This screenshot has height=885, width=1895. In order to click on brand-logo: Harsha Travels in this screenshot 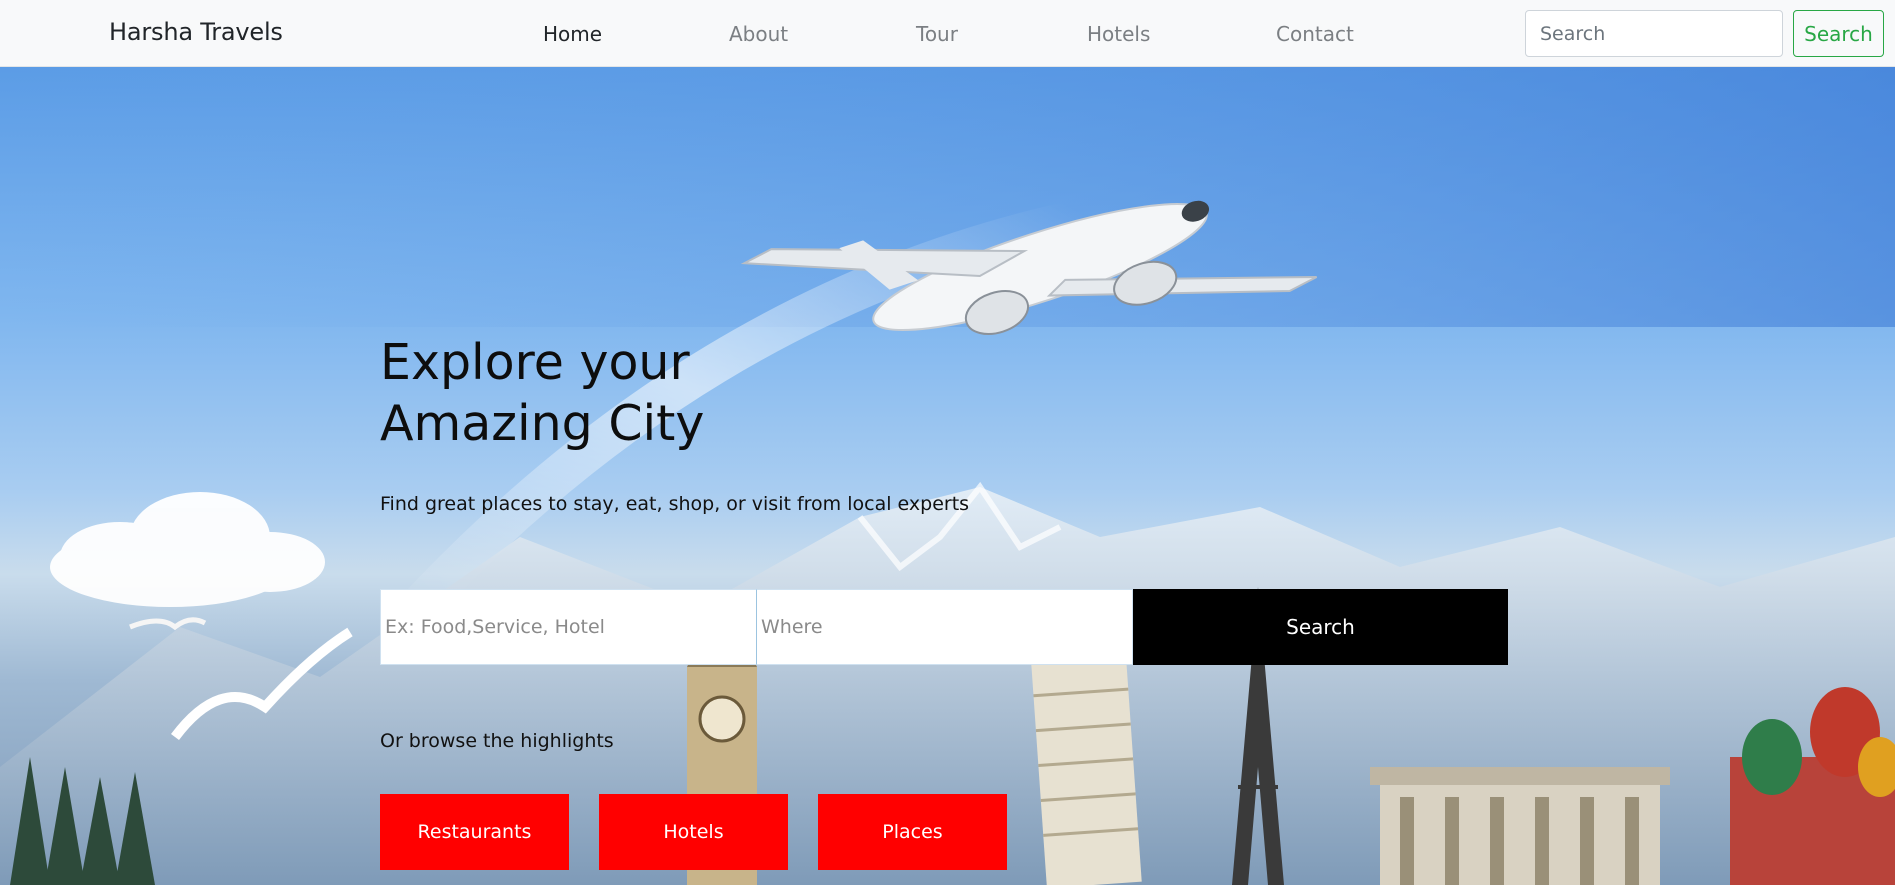, I will do `click(196, 32)`.